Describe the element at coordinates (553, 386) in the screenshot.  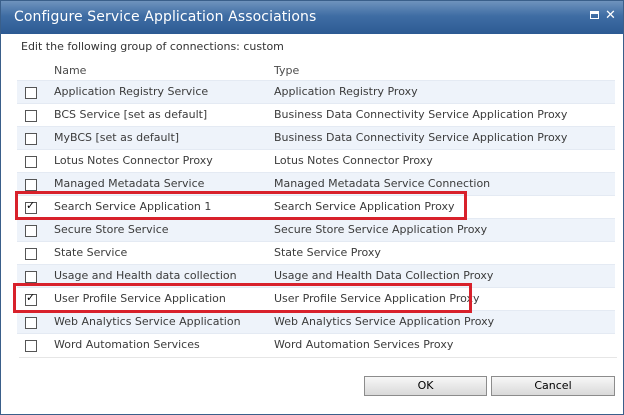
I see `cancel-button: Cancel` at that location.